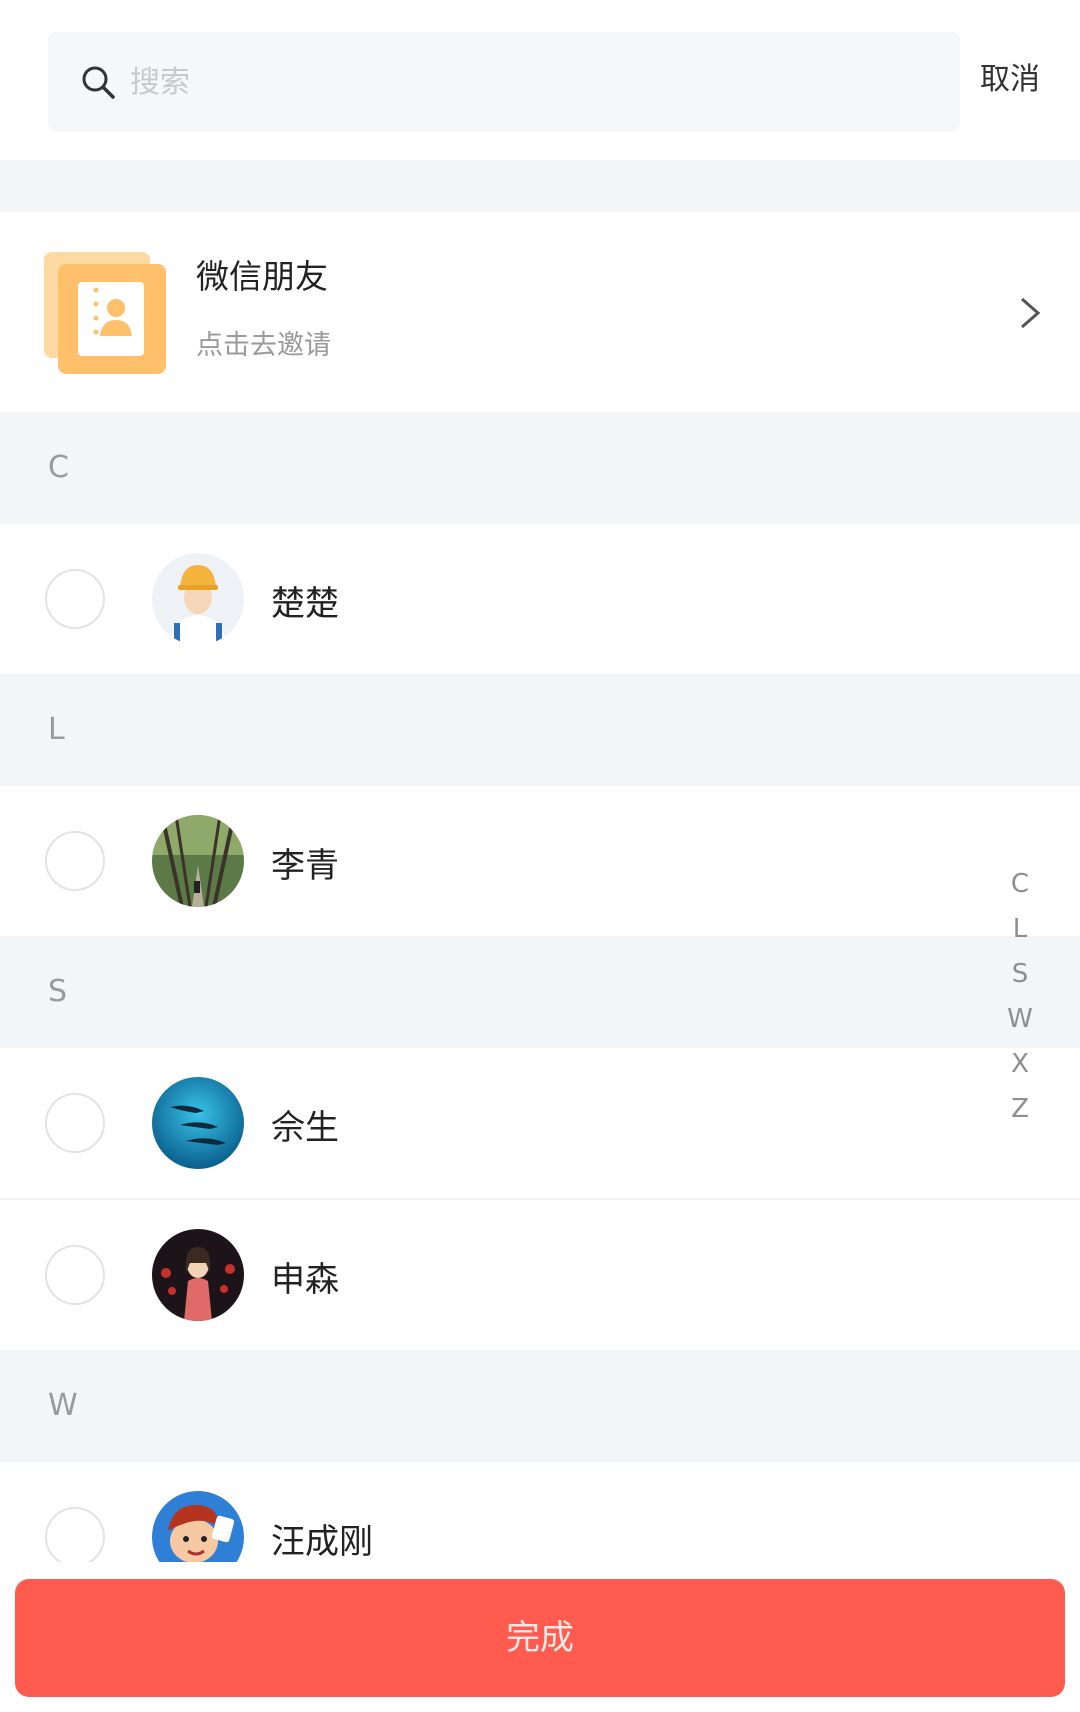 The image size is (1080, 1712). I want to click on index-letter-c: C, so click(1020, 884).